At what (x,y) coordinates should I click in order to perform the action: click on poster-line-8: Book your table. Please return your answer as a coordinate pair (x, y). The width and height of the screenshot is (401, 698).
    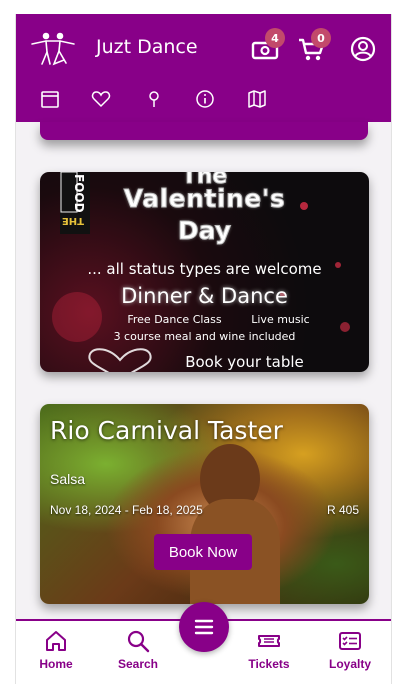
    Looking at the image, I should click on (244, 362).